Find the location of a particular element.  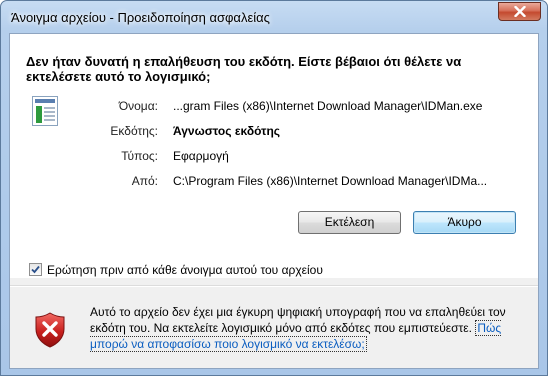

name-label: Όνομα: is located at coordinates (138, 106).